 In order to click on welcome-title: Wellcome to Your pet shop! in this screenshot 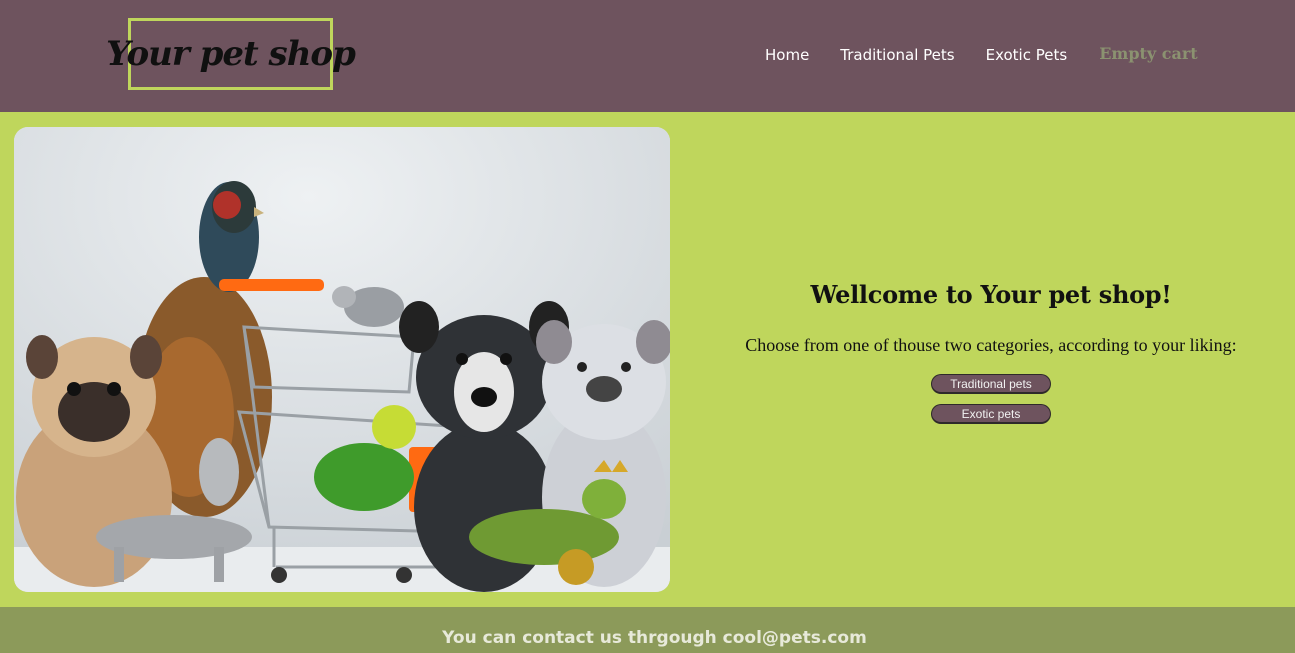, I will do `click(991, 294)`.